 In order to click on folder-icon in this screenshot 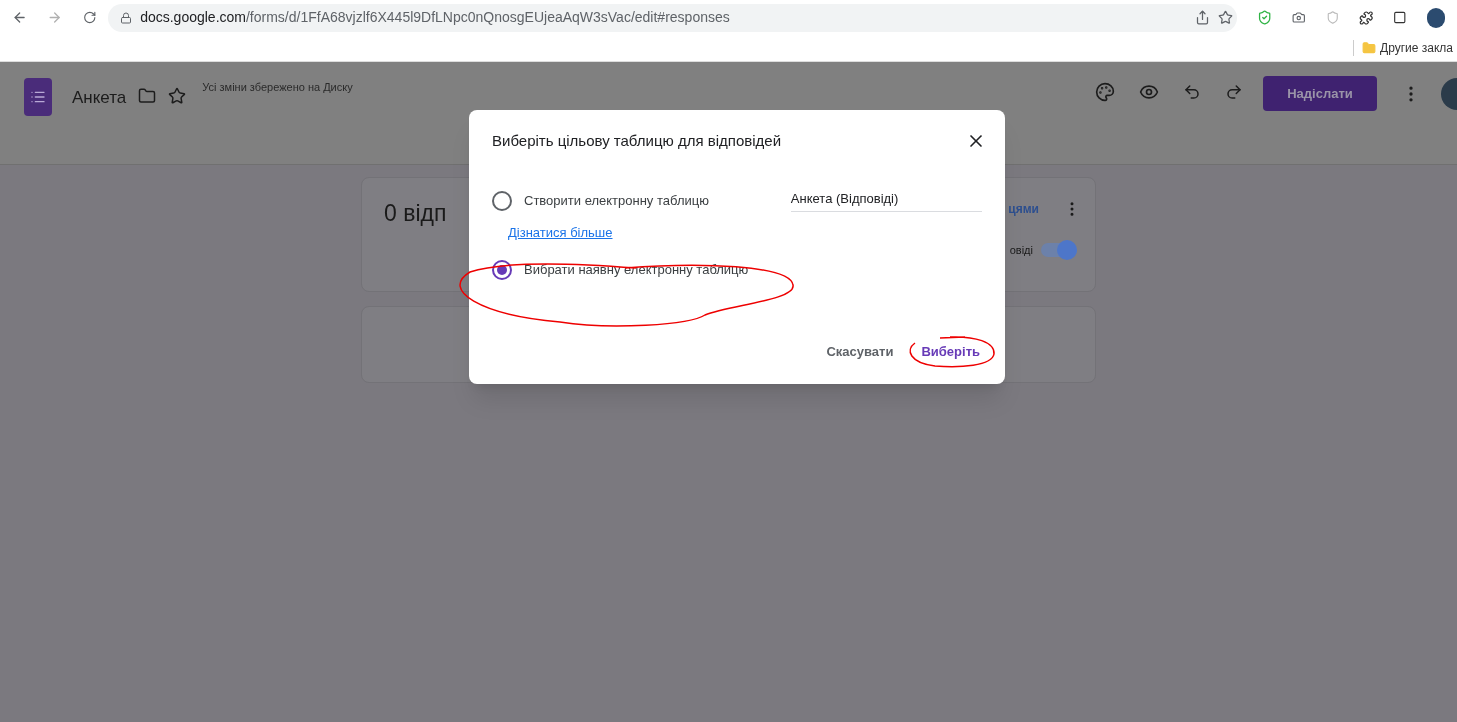, I will do `click(147, 96)`.